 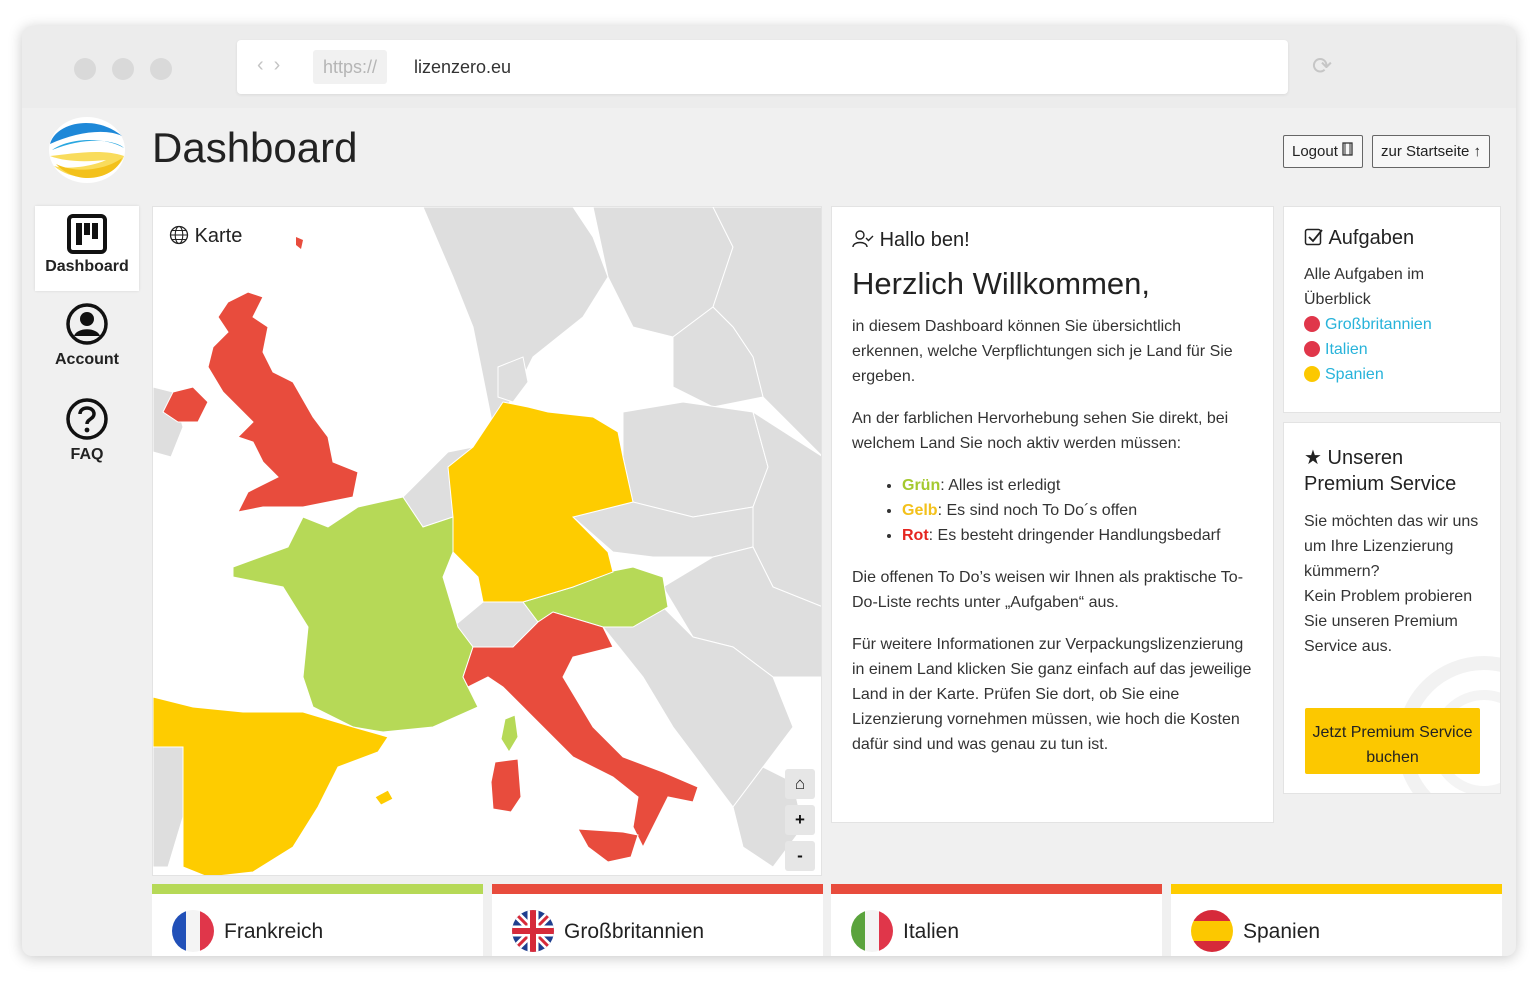 What do you see at coordinates (1378, 324) in the screenshot?
I see `task-label: Großbritannien` at bounding box center [1378, 324].